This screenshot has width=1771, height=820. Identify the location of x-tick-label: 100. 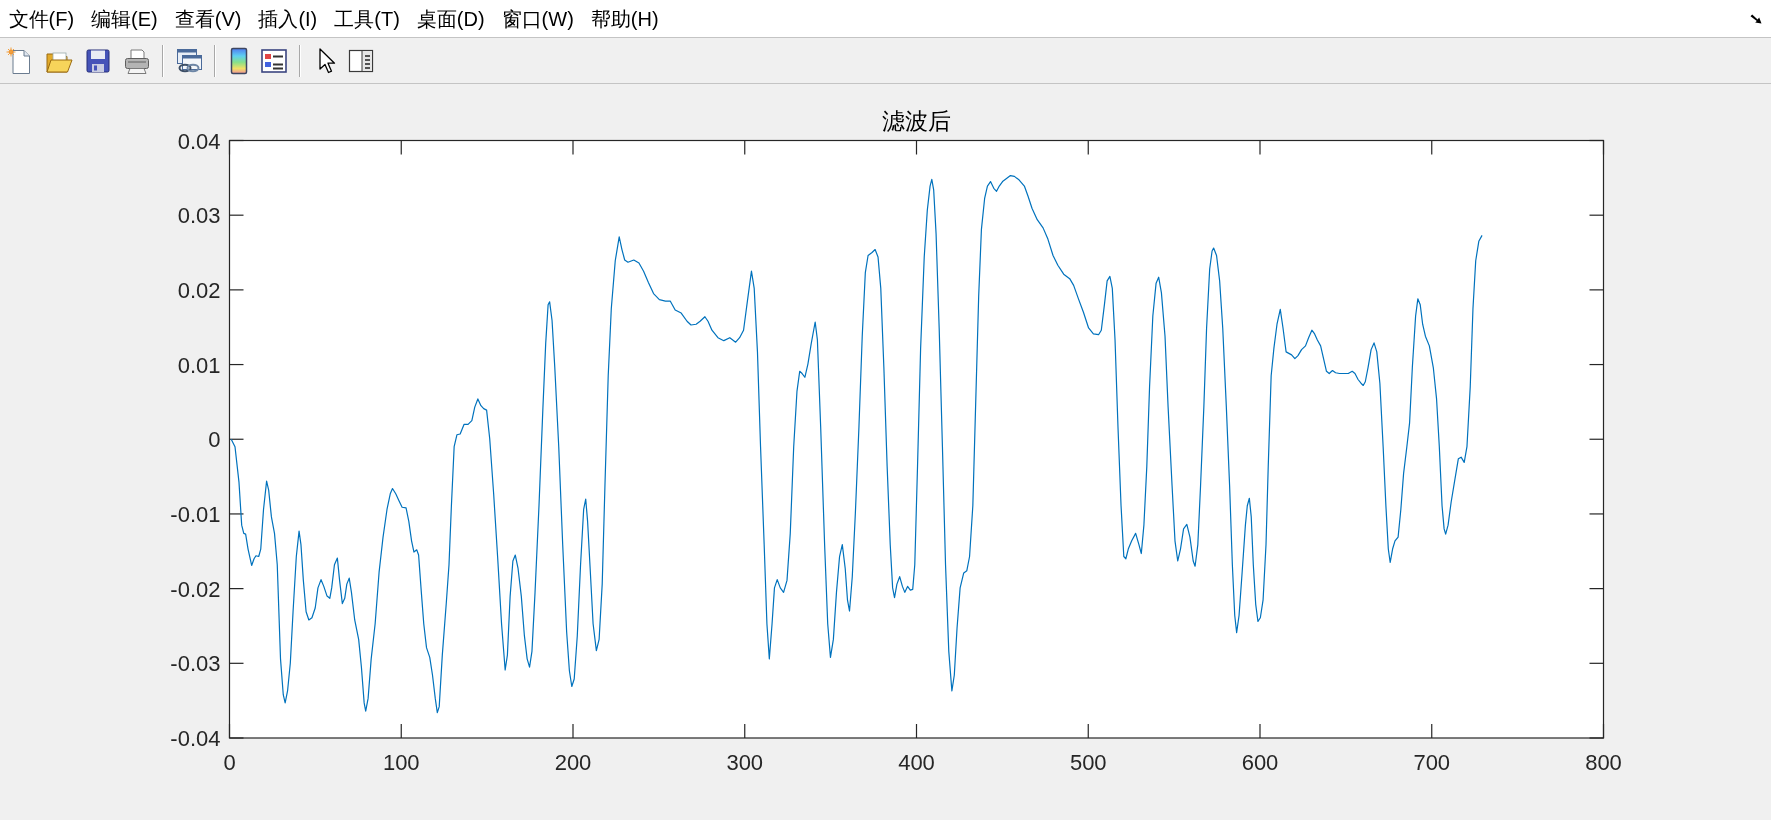
(401, 762).